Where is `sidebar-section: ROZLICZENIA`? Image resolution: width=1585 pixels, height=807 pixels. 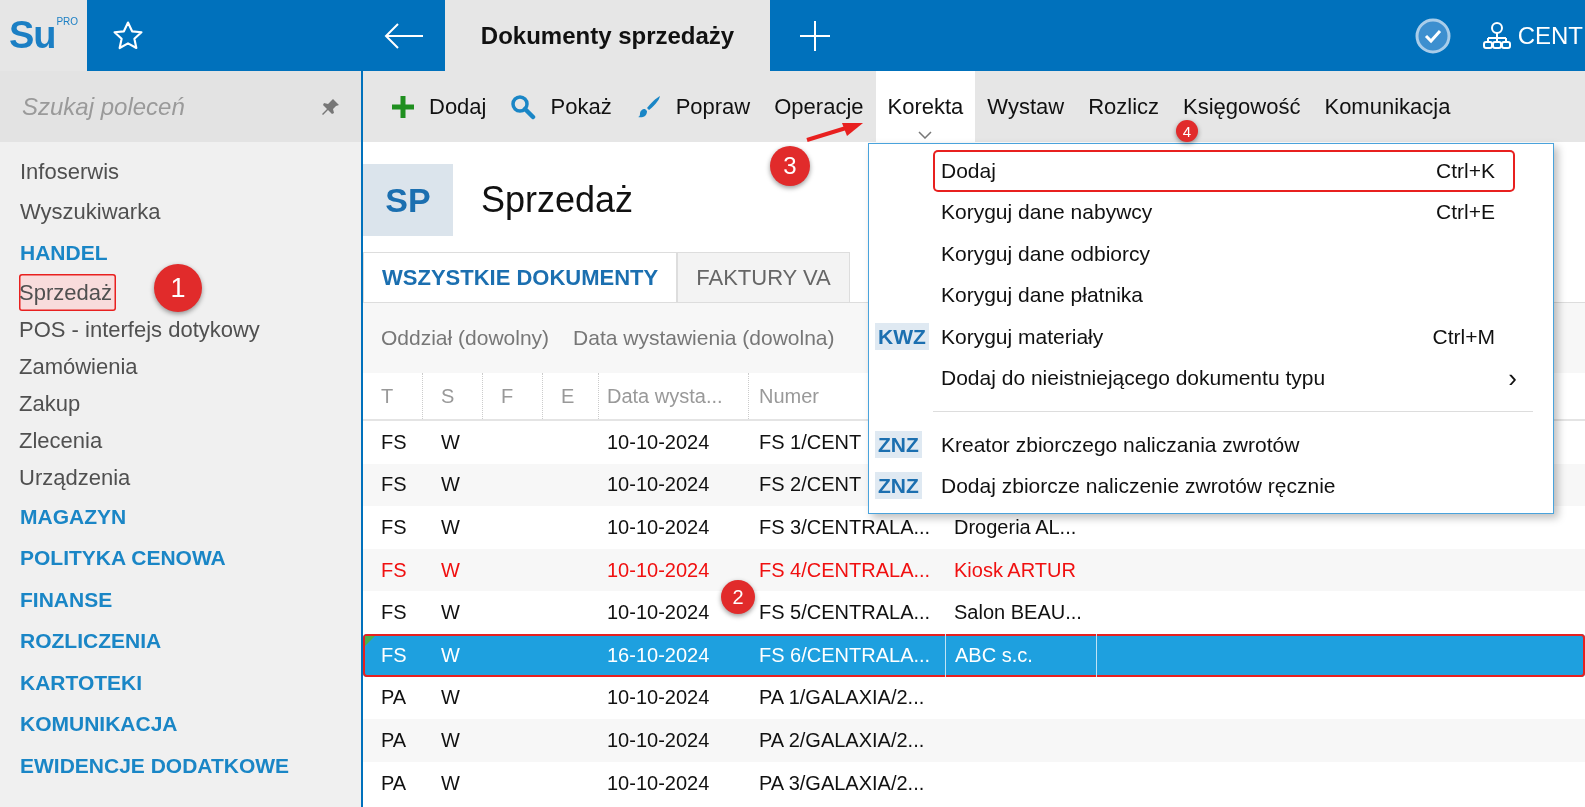
sidebar-section: ROZLICZENIA is located at coordinates (91, 641).